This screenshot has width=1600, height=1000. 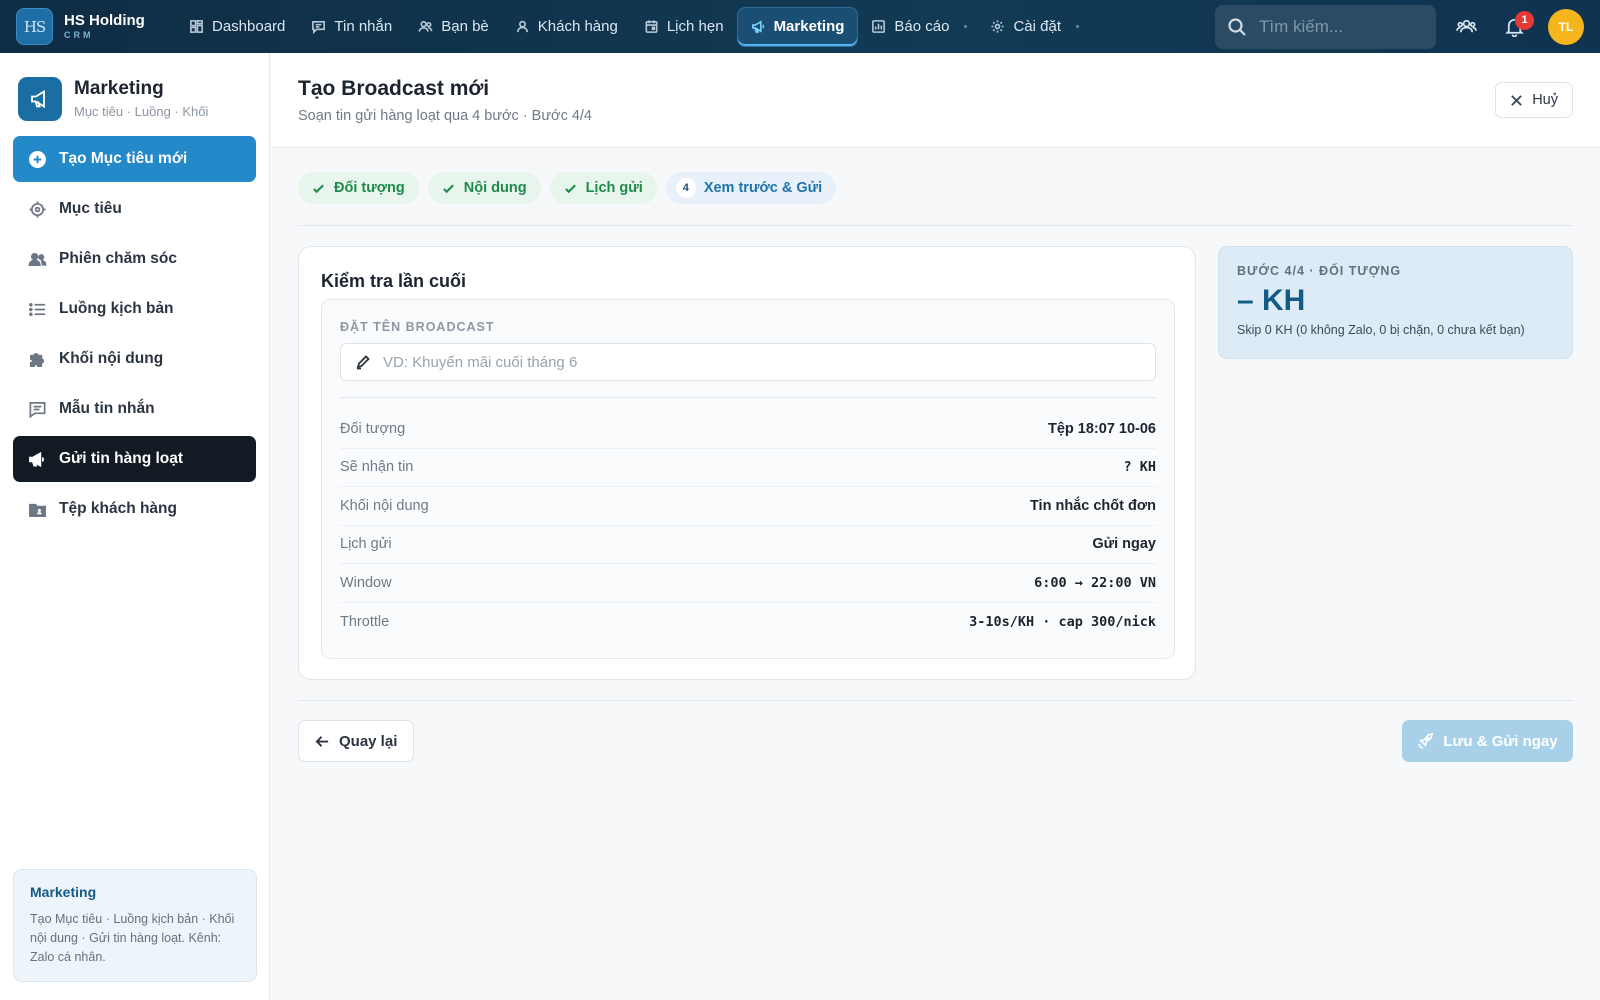 What do you see at coordinates (685, 188) in the screenshot?
I see `step-number: 4` at bounding box center [685, 188].